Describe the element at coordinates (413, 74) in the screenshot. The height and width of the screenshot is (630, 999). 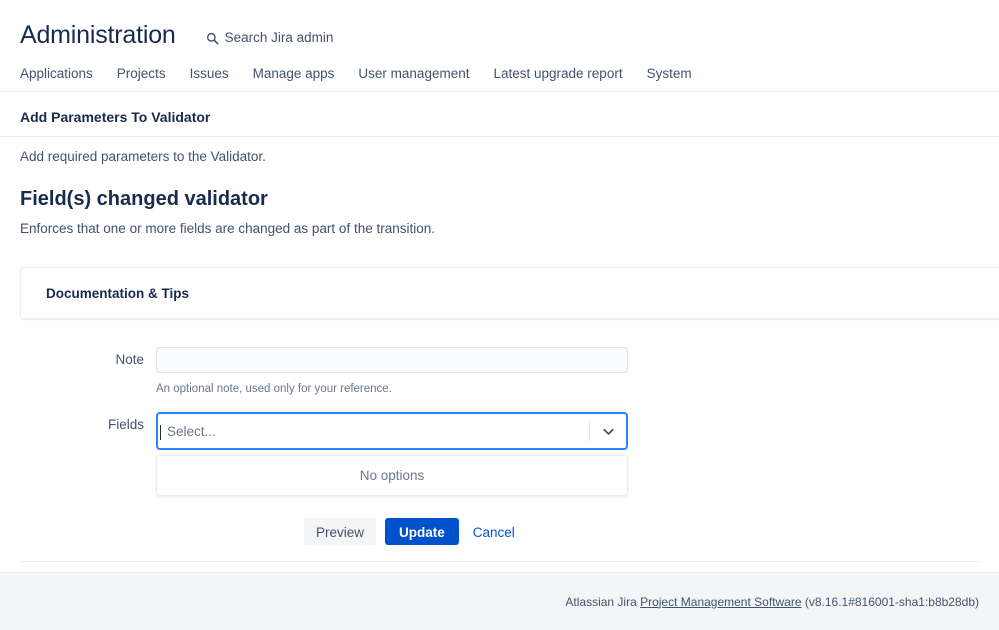
I see `nav-item-user-management: User management` at that location.